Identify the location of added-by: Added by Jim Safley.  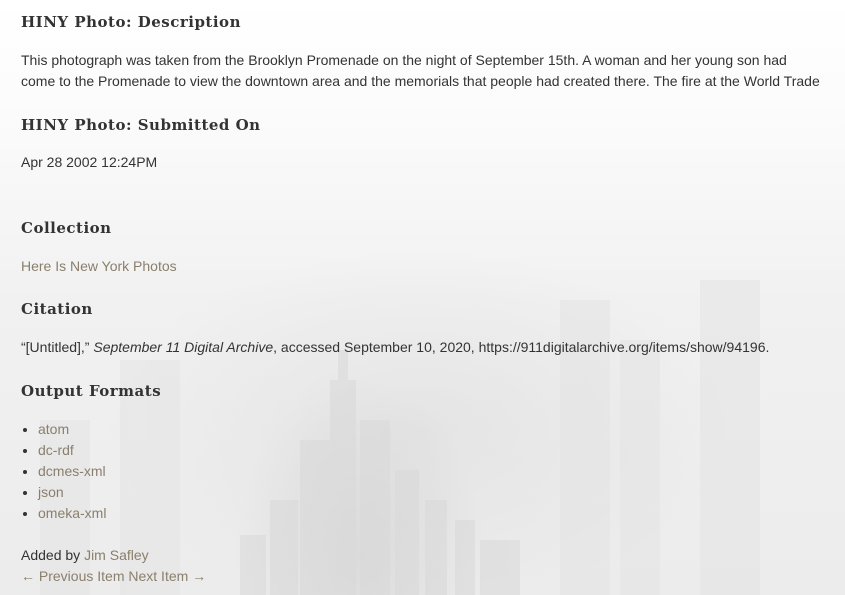
(85, 555).